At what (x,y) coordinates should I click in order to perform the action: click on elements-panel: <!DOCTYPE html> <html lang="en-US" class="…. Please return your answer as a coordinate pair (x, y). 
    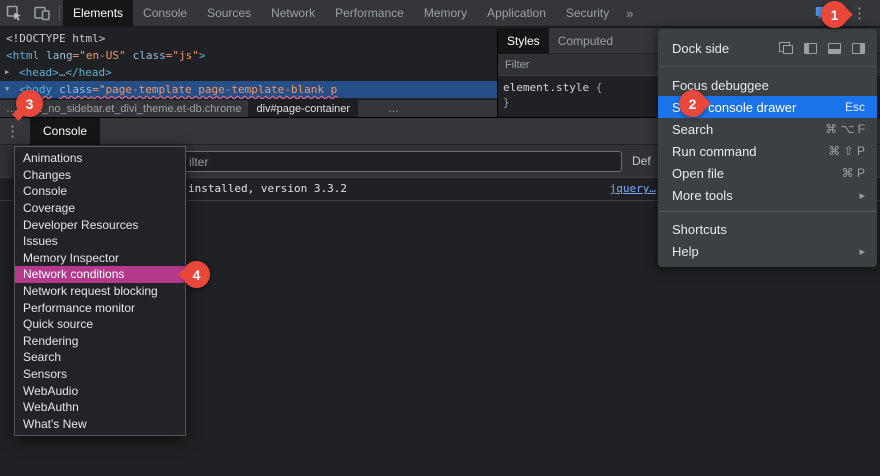
    Looking at the image, I should click on (248, 63).